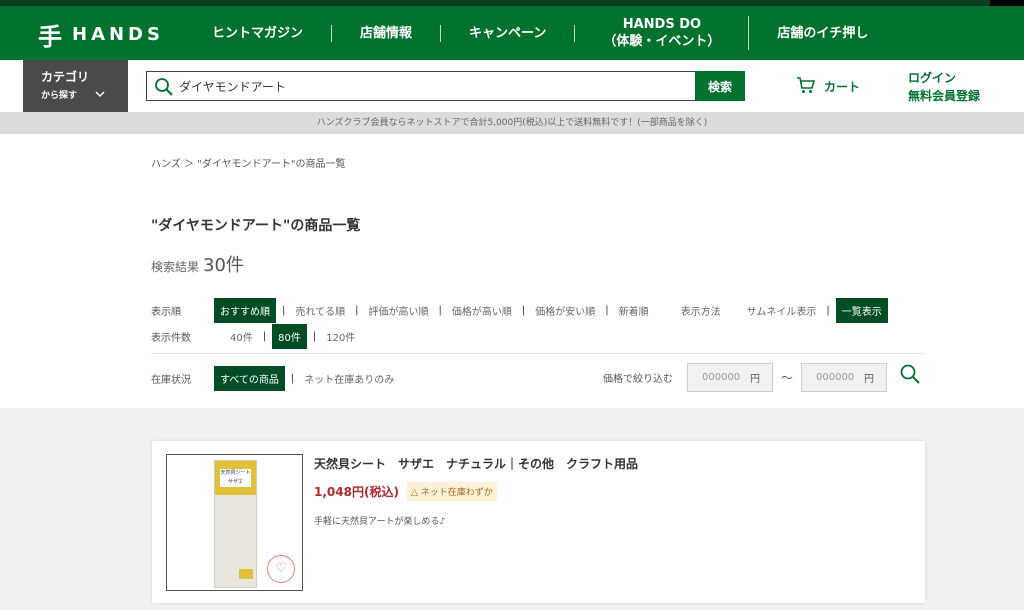 Image resolution: width=1024 pixels, height=610 pixels. What do you see at coordinates (787, 378) in the screenshot?
I see `price-range-tilde: 〜` at bounding box center [787, 378].